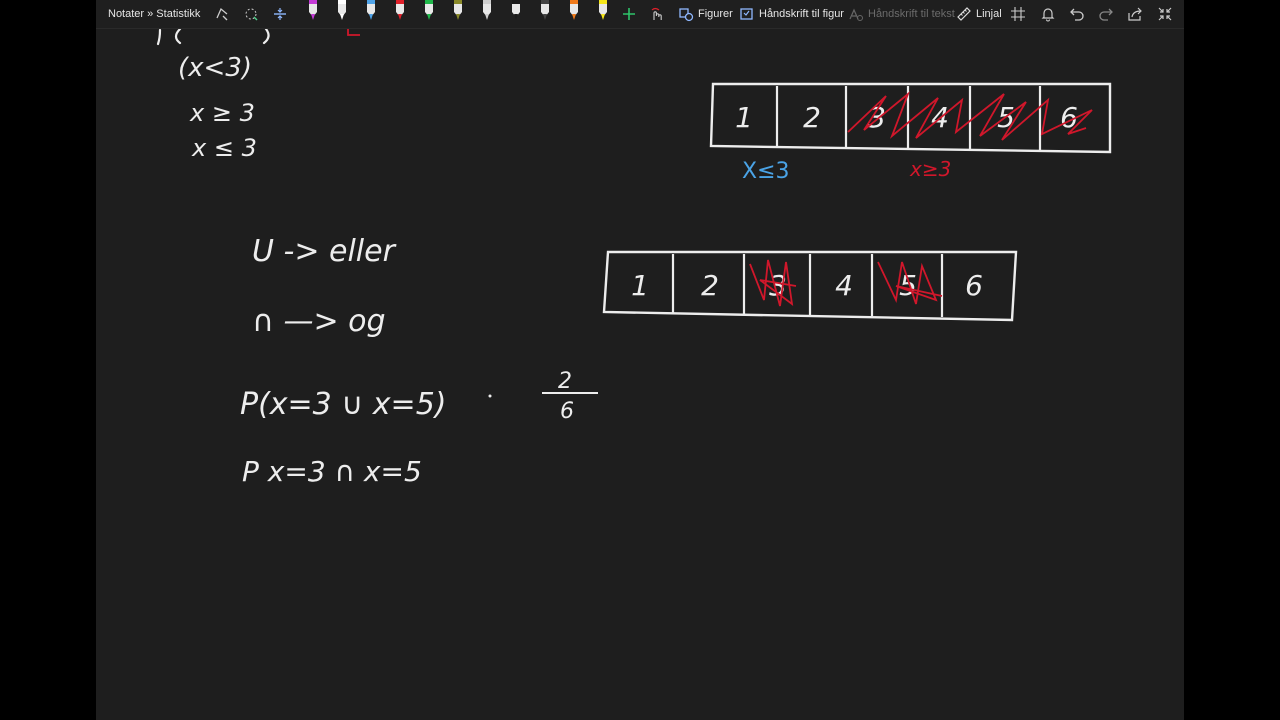 The height and width of the screenshot is (720, 1280). Describe the element at coordinates (810, 286) in the screenshot. I see `number-box-bottom: 1 2 3 4 5 6` at that location.